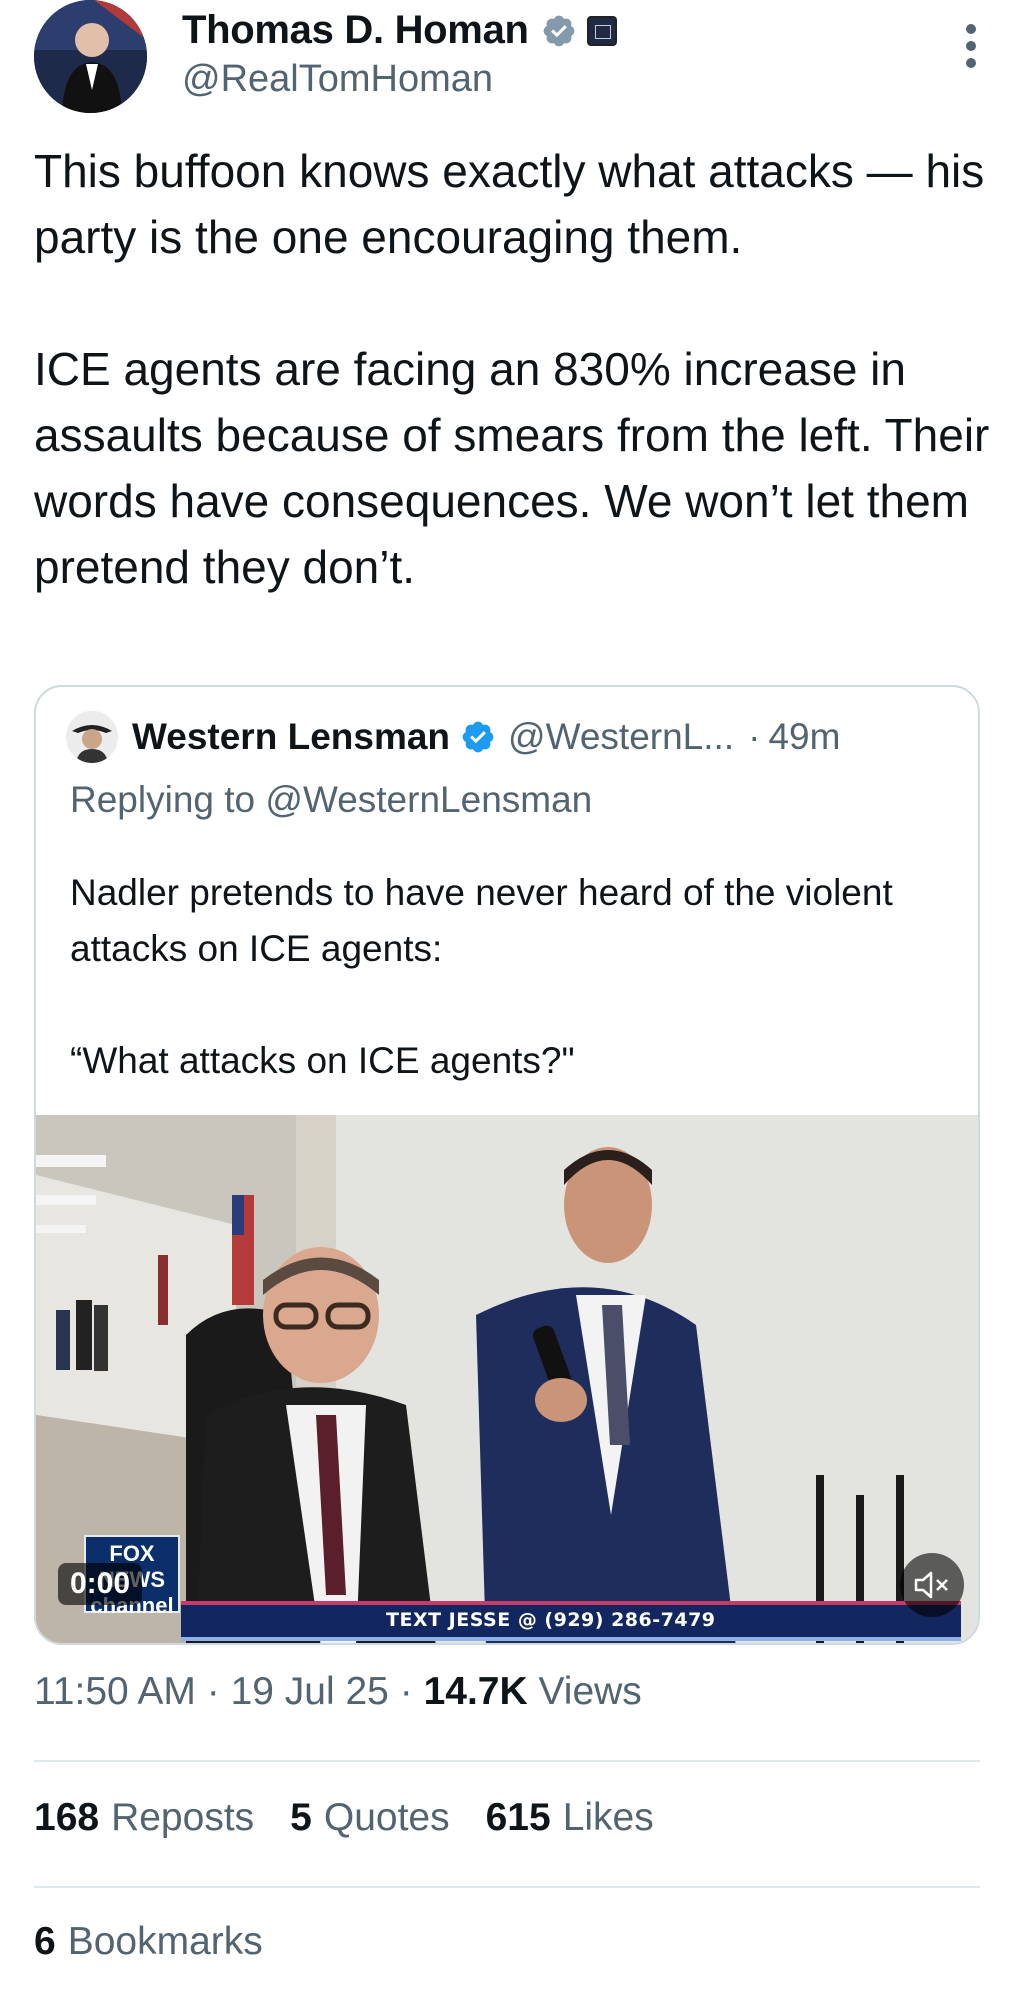  I want to click on quotes-label: Quotes, so click(386, 1817).